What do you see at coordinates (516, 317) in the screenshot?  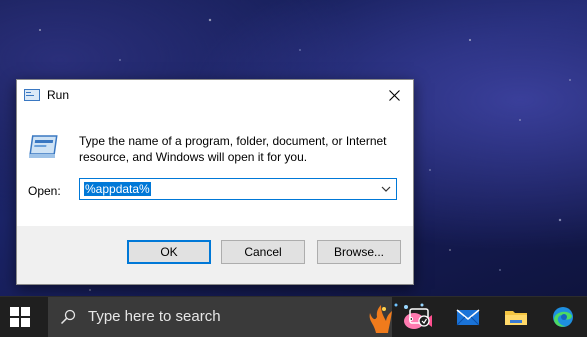 I see `file-explorer-icon` at bounding box center [516, 317].